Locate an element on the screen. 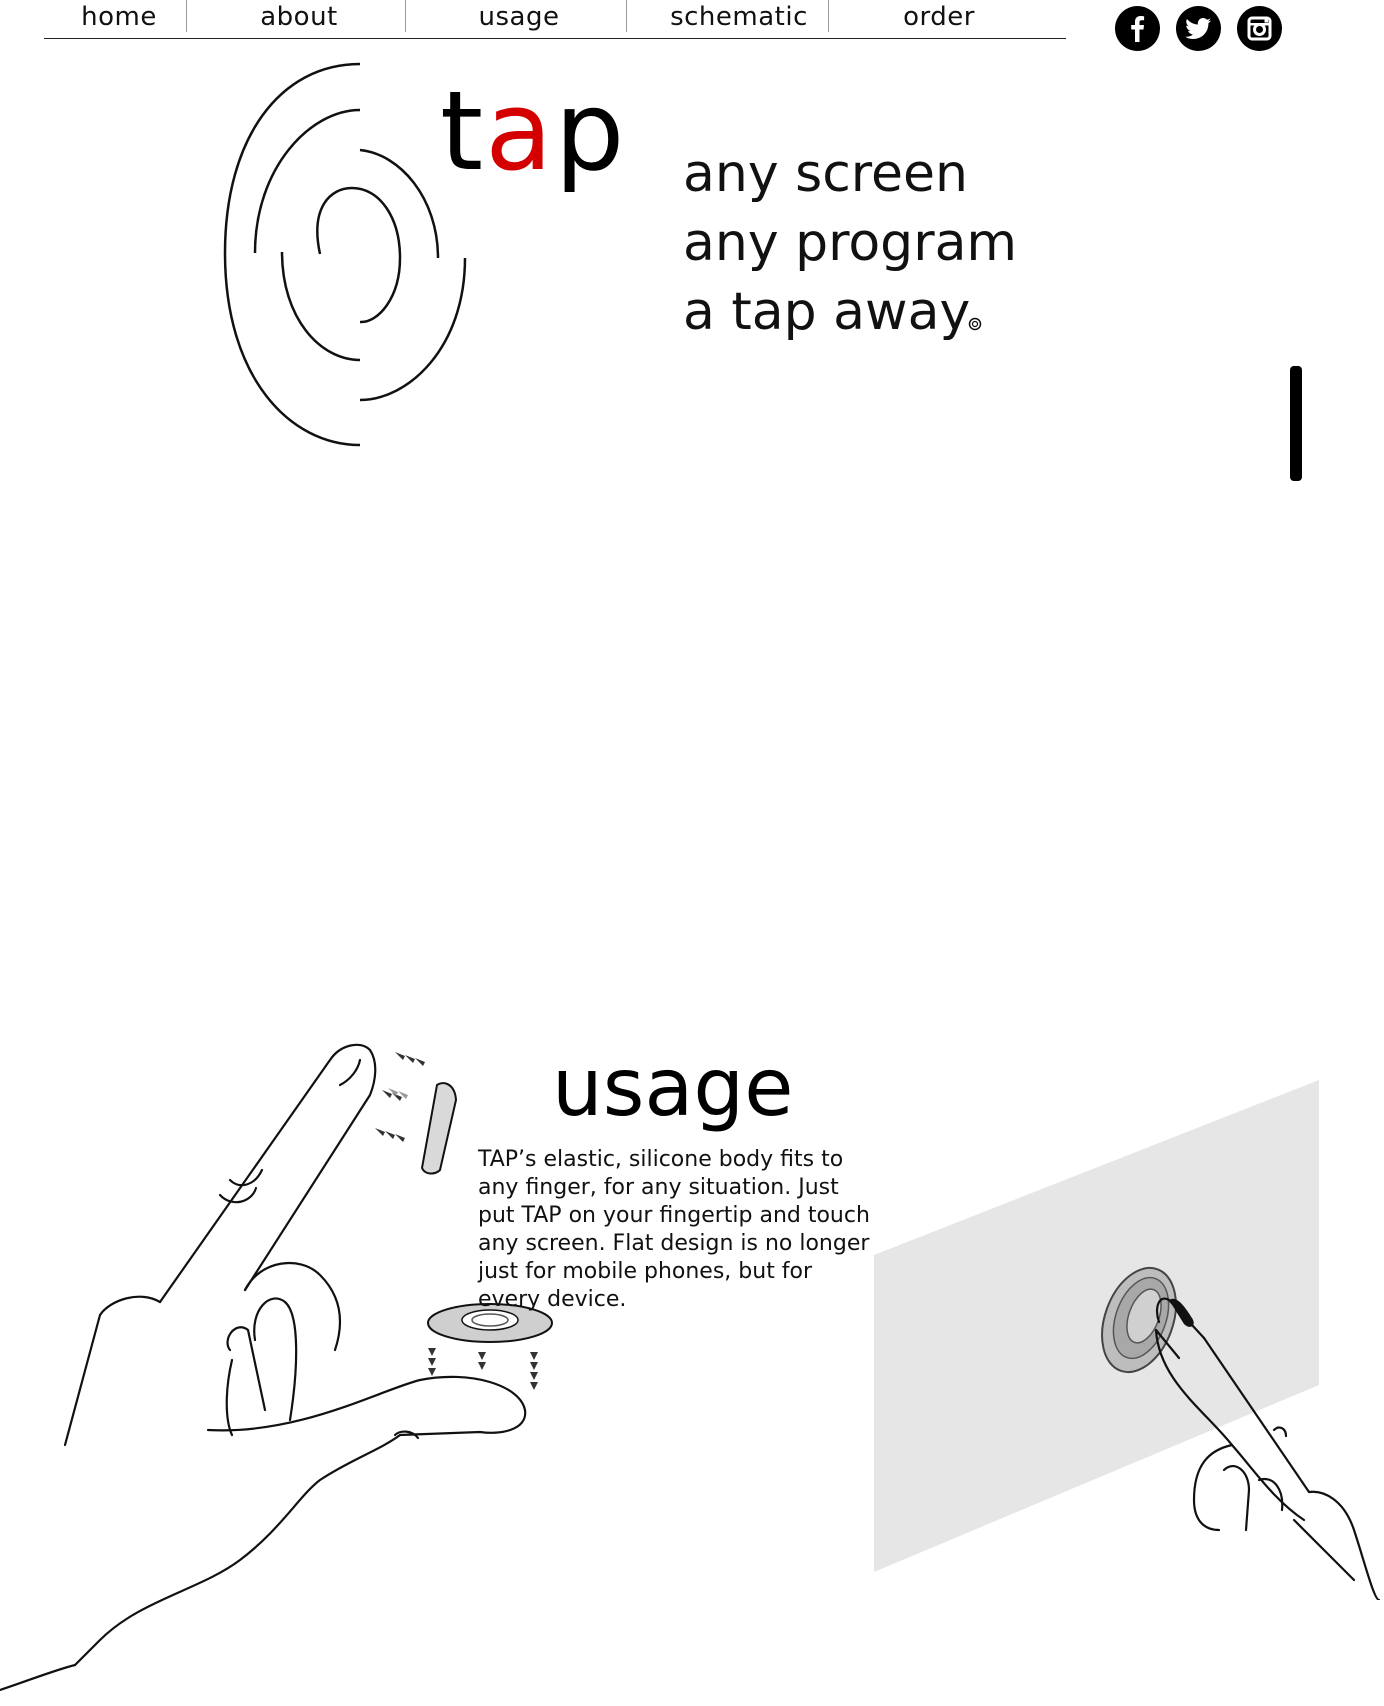 Image resolution: width=1384 pixels, height=1706 pixels. twitter-link is located at coordinates (1198, 28).